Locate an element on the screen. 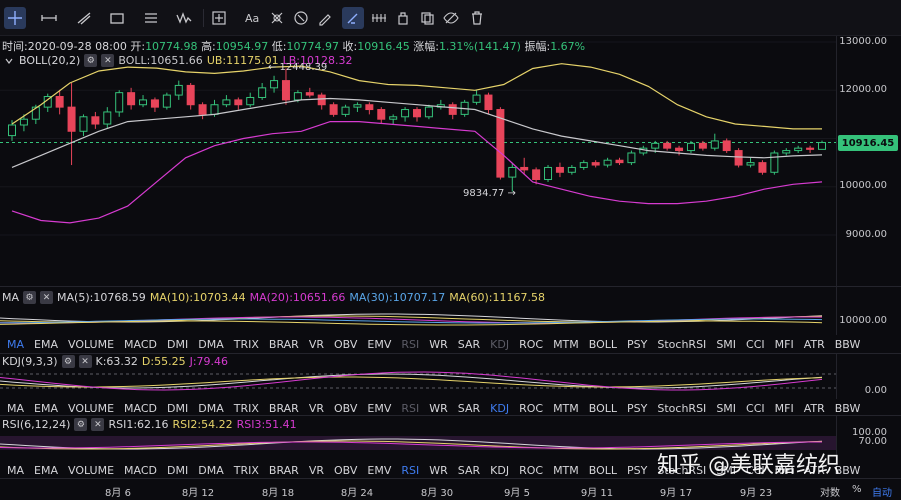 The height and width of the screenshot is (500, 901). measure-icon is located at coordinates (219, 18).